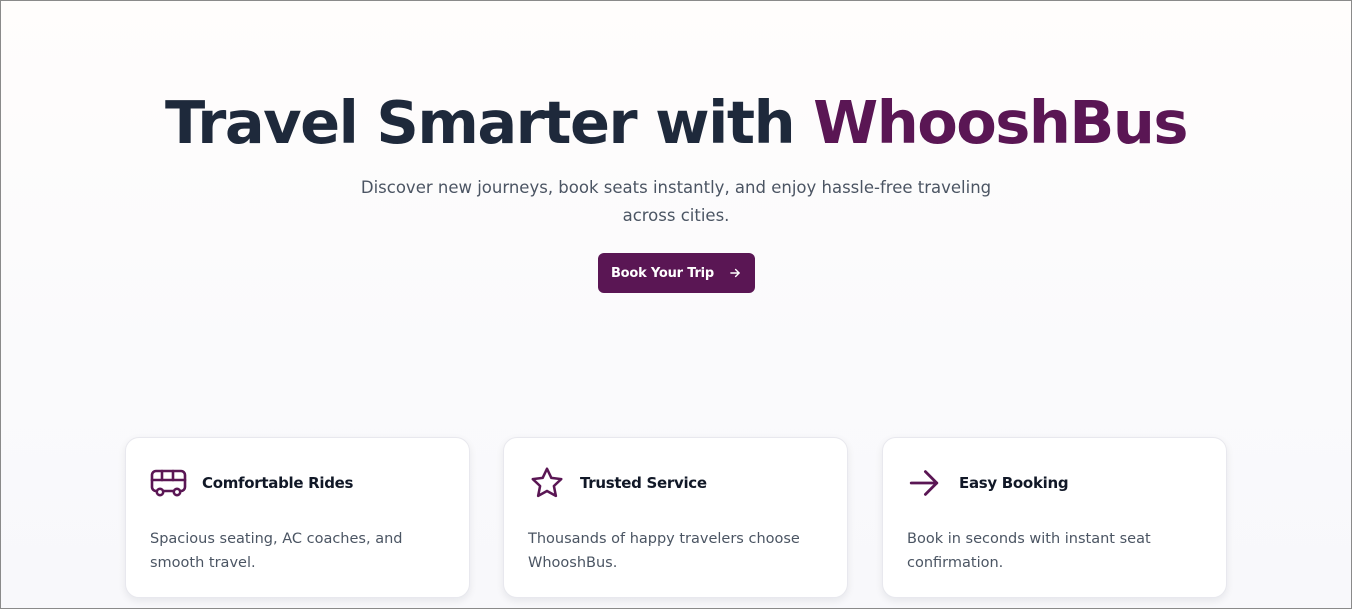 Image resolution: width=1352 pixels, height=609 pixels. I want to click on bus-icon, so click(170, 483).